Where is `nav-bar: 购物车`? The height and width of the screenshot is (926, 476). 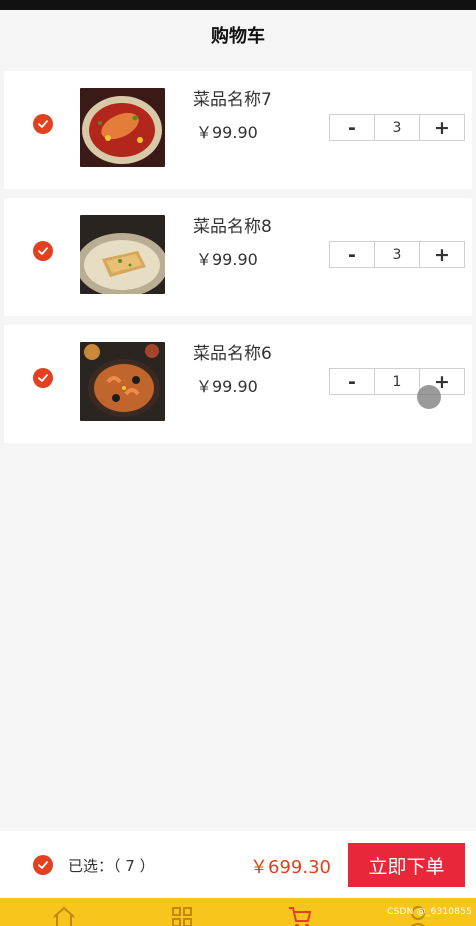
nav-bar: 购物车 is located at coordinates (238, 35).